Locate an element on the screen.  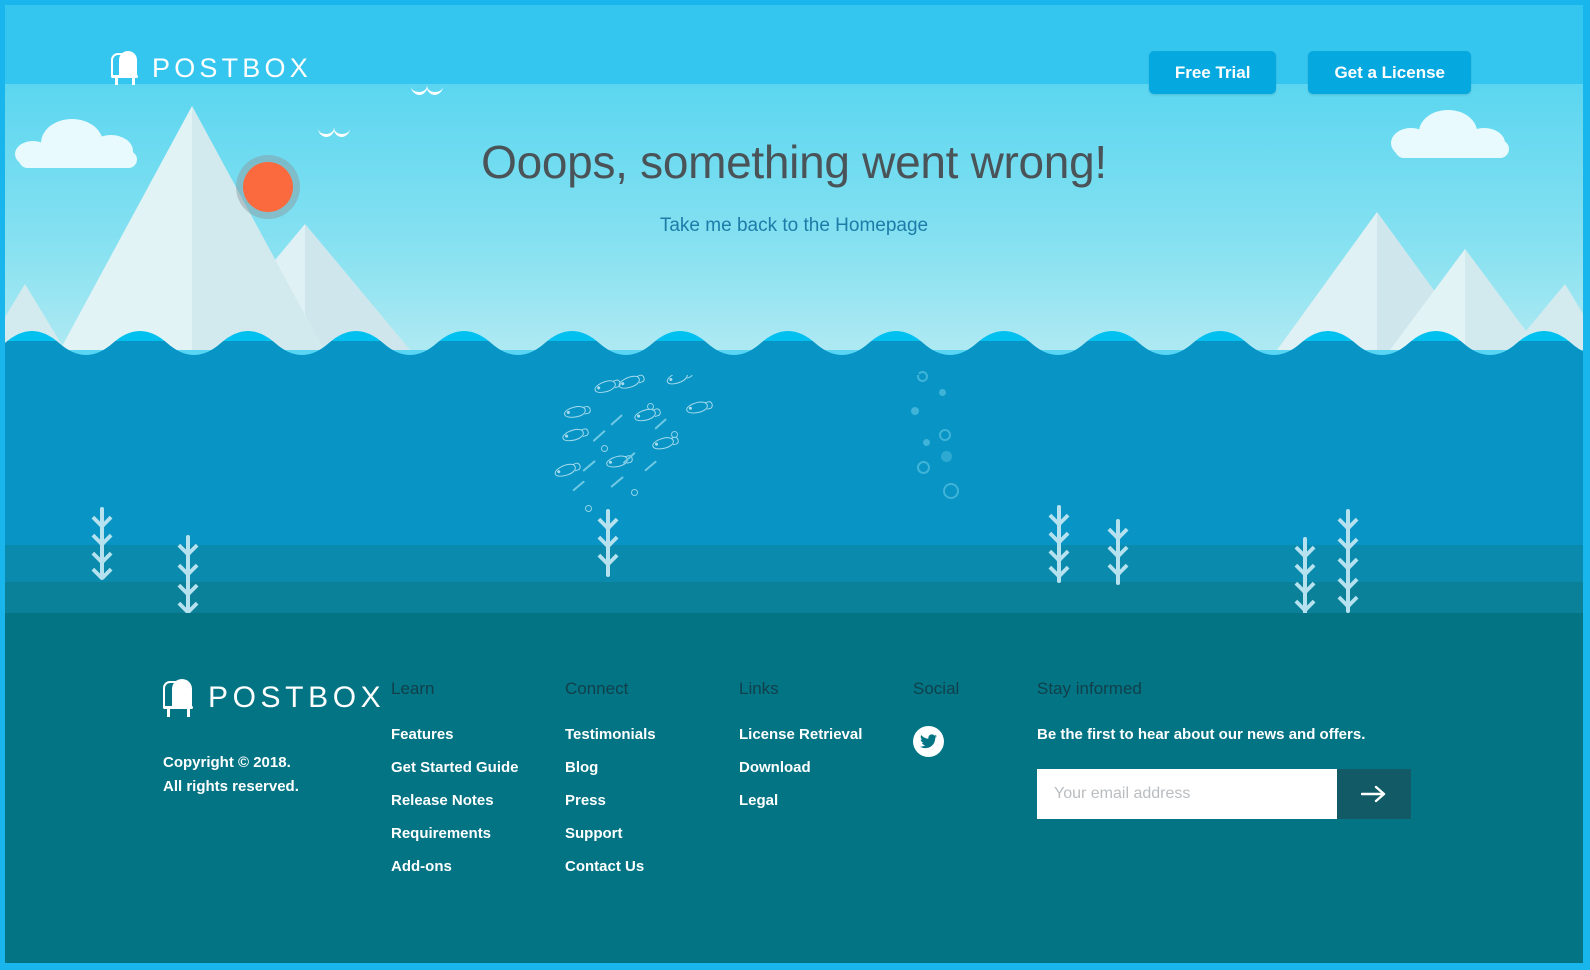
header-actions: Free Trial Get a License is located at coordinates (1309, 72).